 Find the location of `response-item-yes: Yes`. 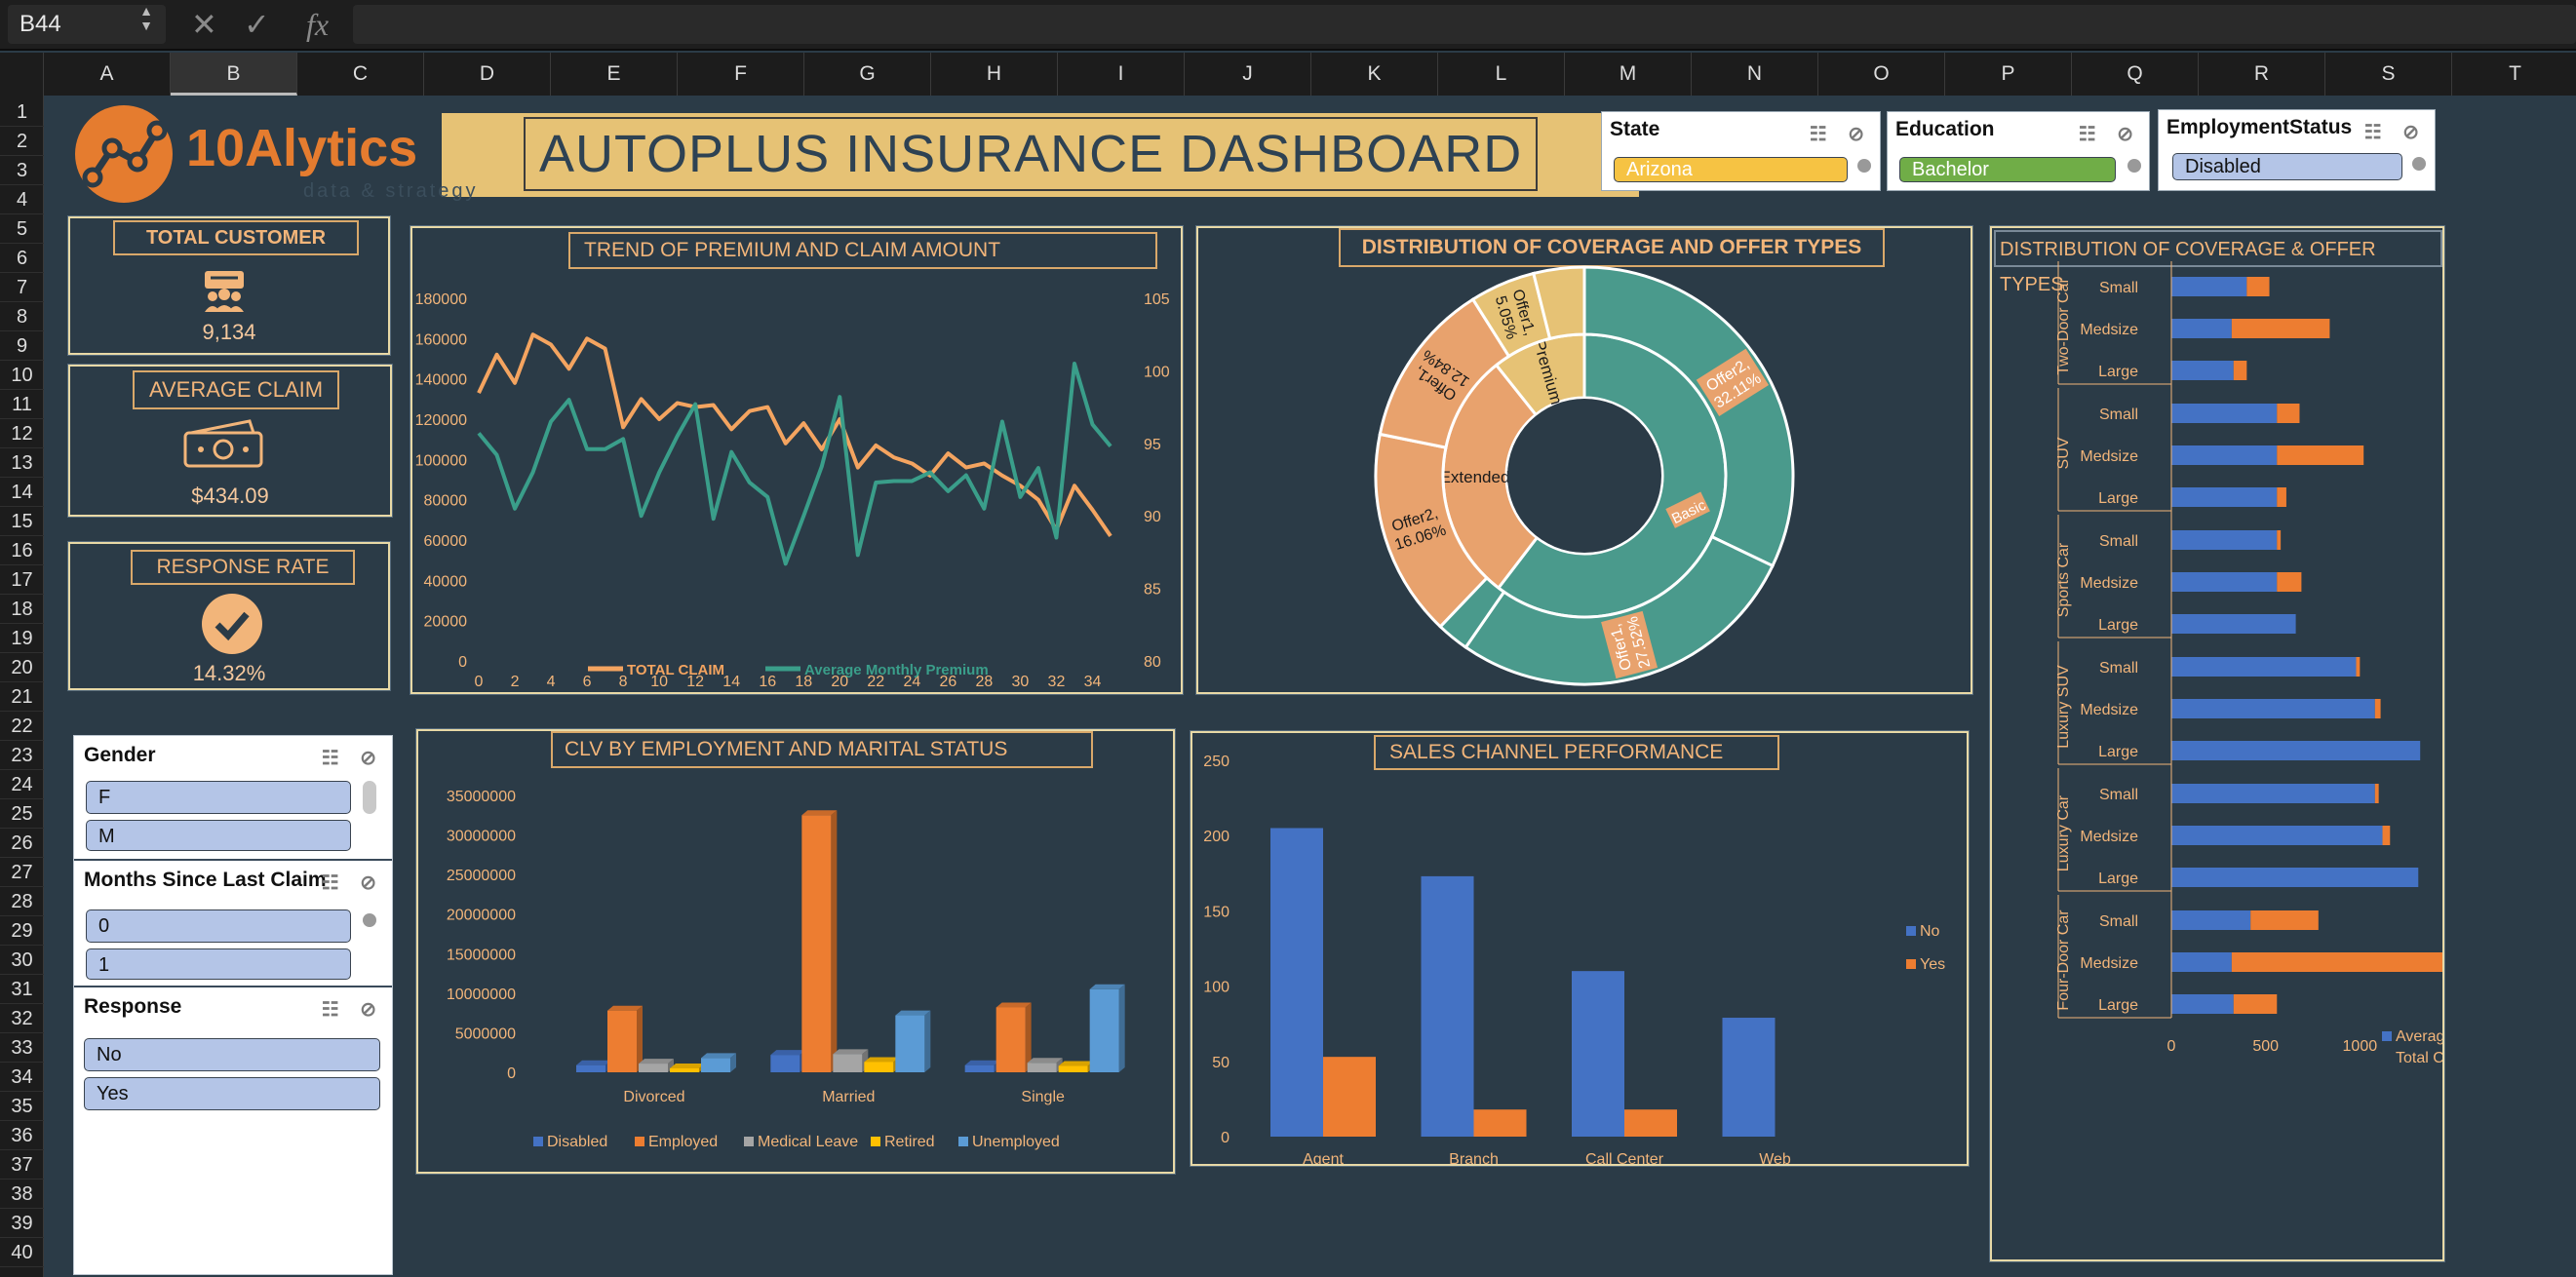

response-item-yes: Yes is located at coordinates (232, 1093).